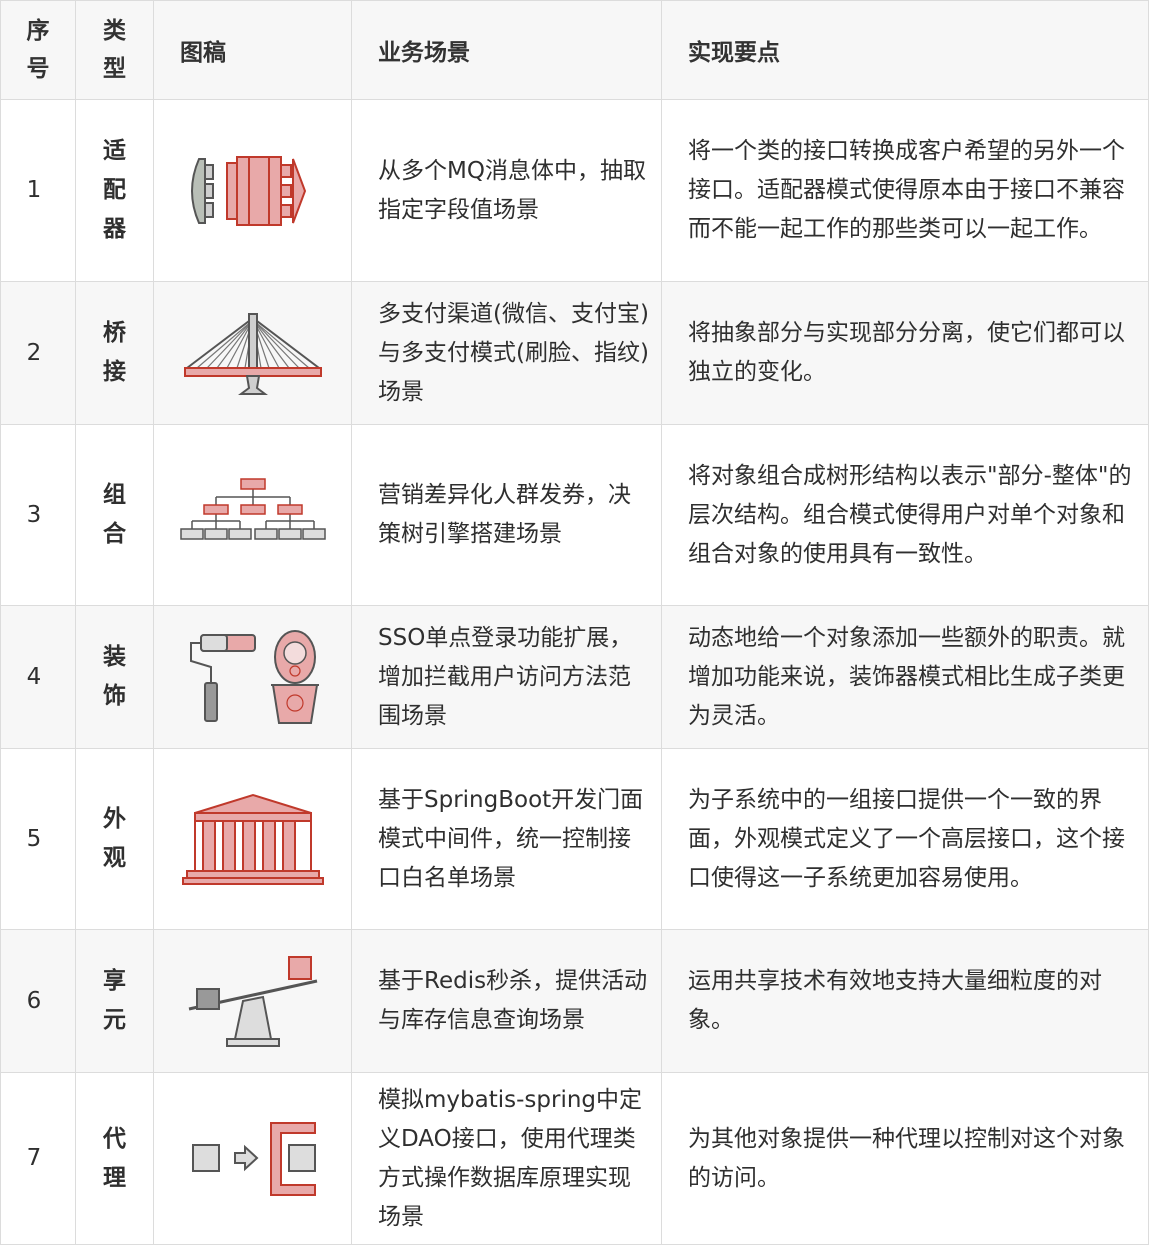  Describe the element at coordinates (114, 515) in the screenshot. I see `row-type: 组合` at that location.